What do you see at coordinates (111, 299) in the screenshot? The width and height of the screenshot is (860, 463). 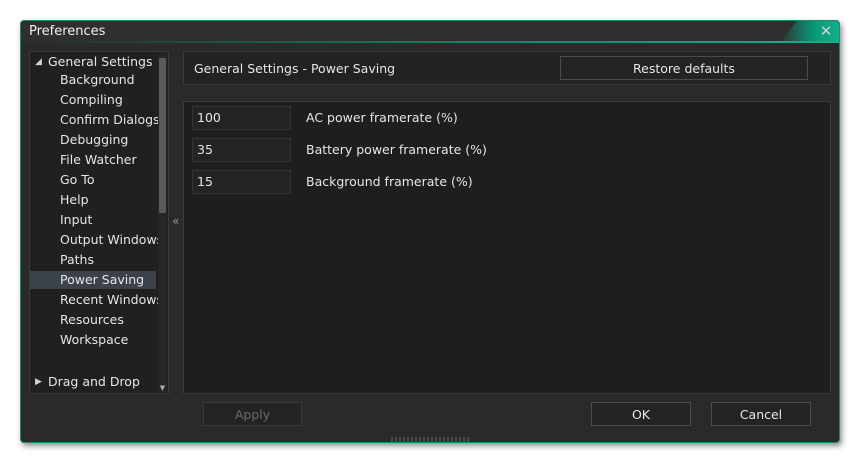 I see `tree-item-label: Recent Windows` at bounding box center [111, 299].